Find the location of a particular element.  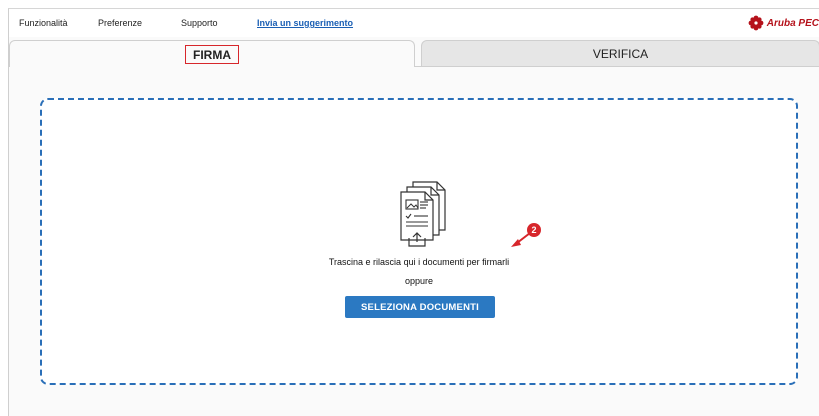

tab-firma: FIRMA is located at coordinates (212, 53).